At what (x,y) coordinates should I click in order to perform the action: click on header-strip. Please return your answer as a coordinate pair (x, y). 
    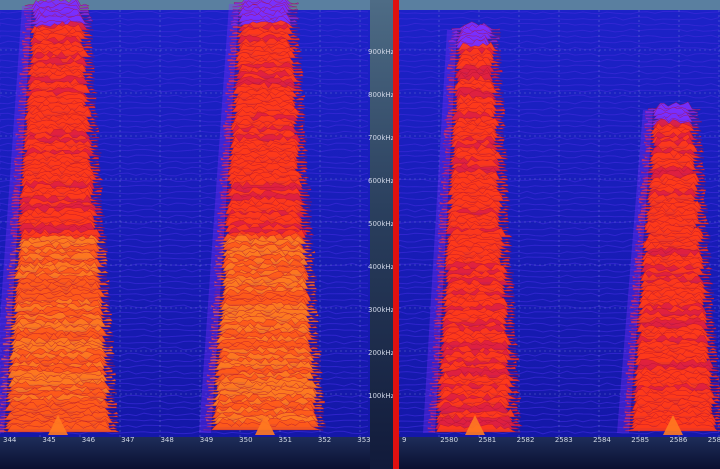
    Looking at the image, I should click on (559, 5).